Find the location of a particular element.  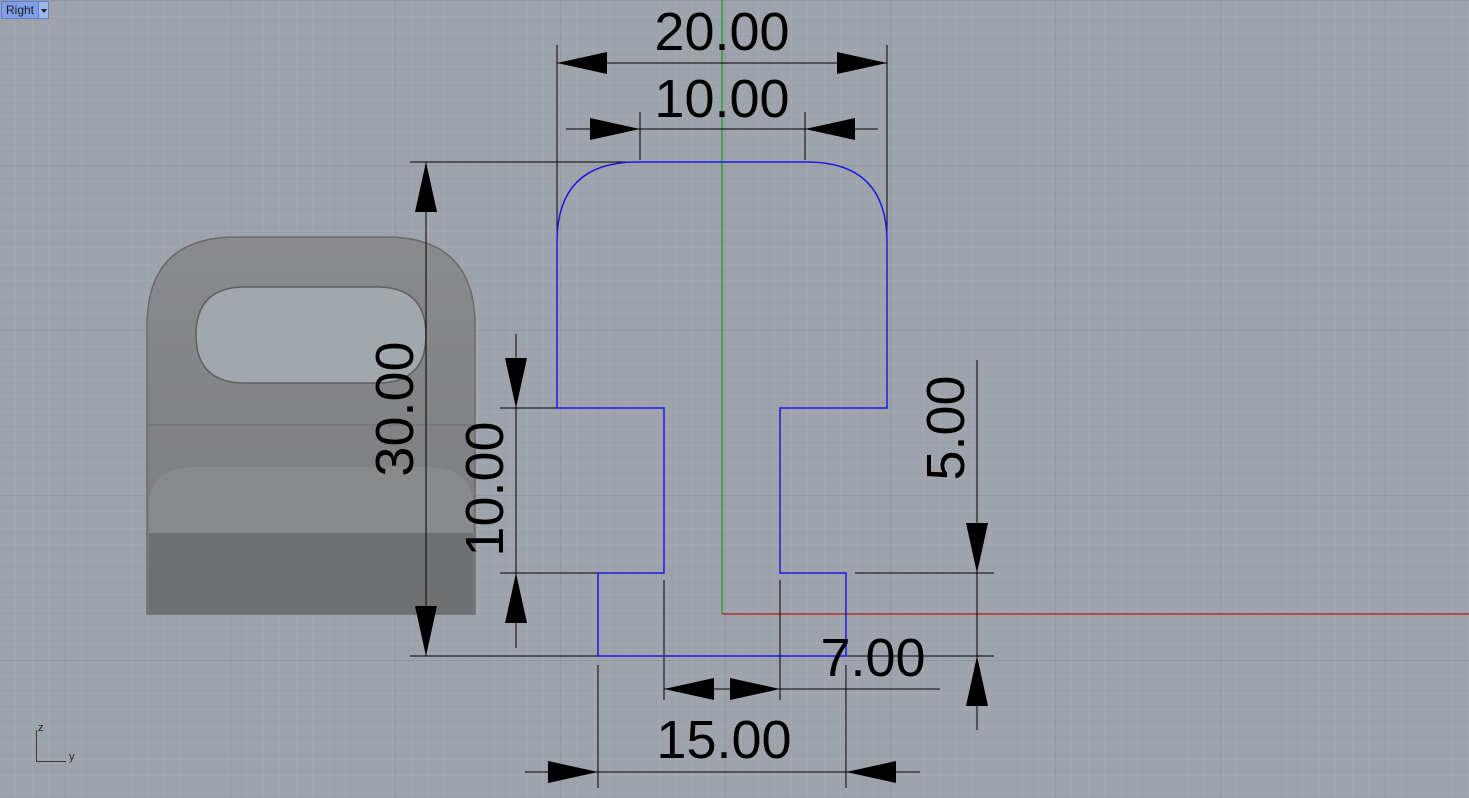

dim-neck-width: 10.00 is located at coordinates (721, 99).